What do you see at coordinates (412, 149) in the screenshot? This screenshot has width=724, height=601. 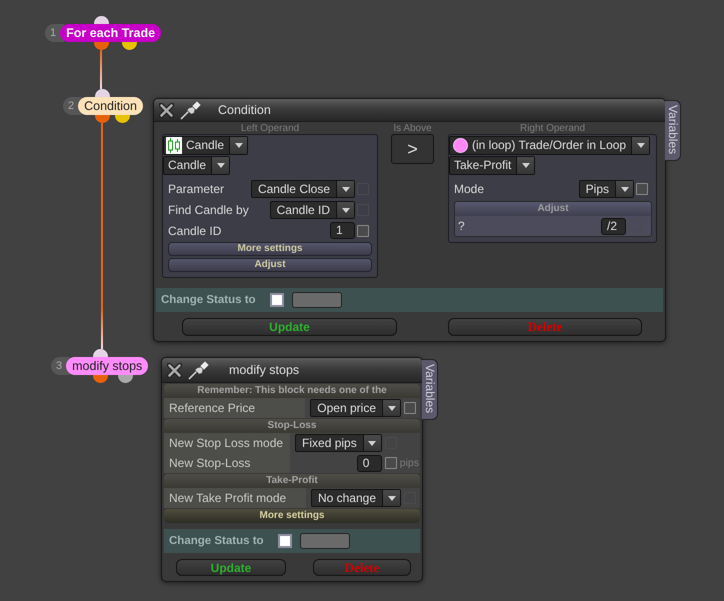 I see `comparator-button: >` at bounding box center [412, 149].